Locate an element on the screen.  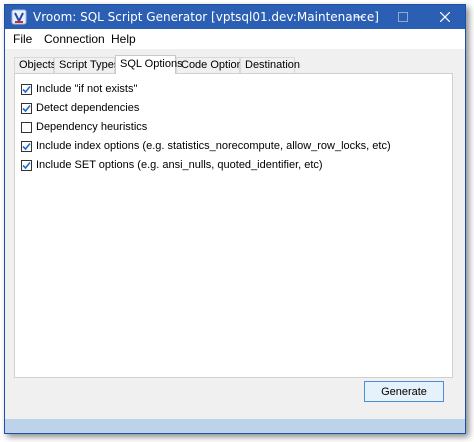
tab-code-options: Code Options is located at coordinates (212, 65).